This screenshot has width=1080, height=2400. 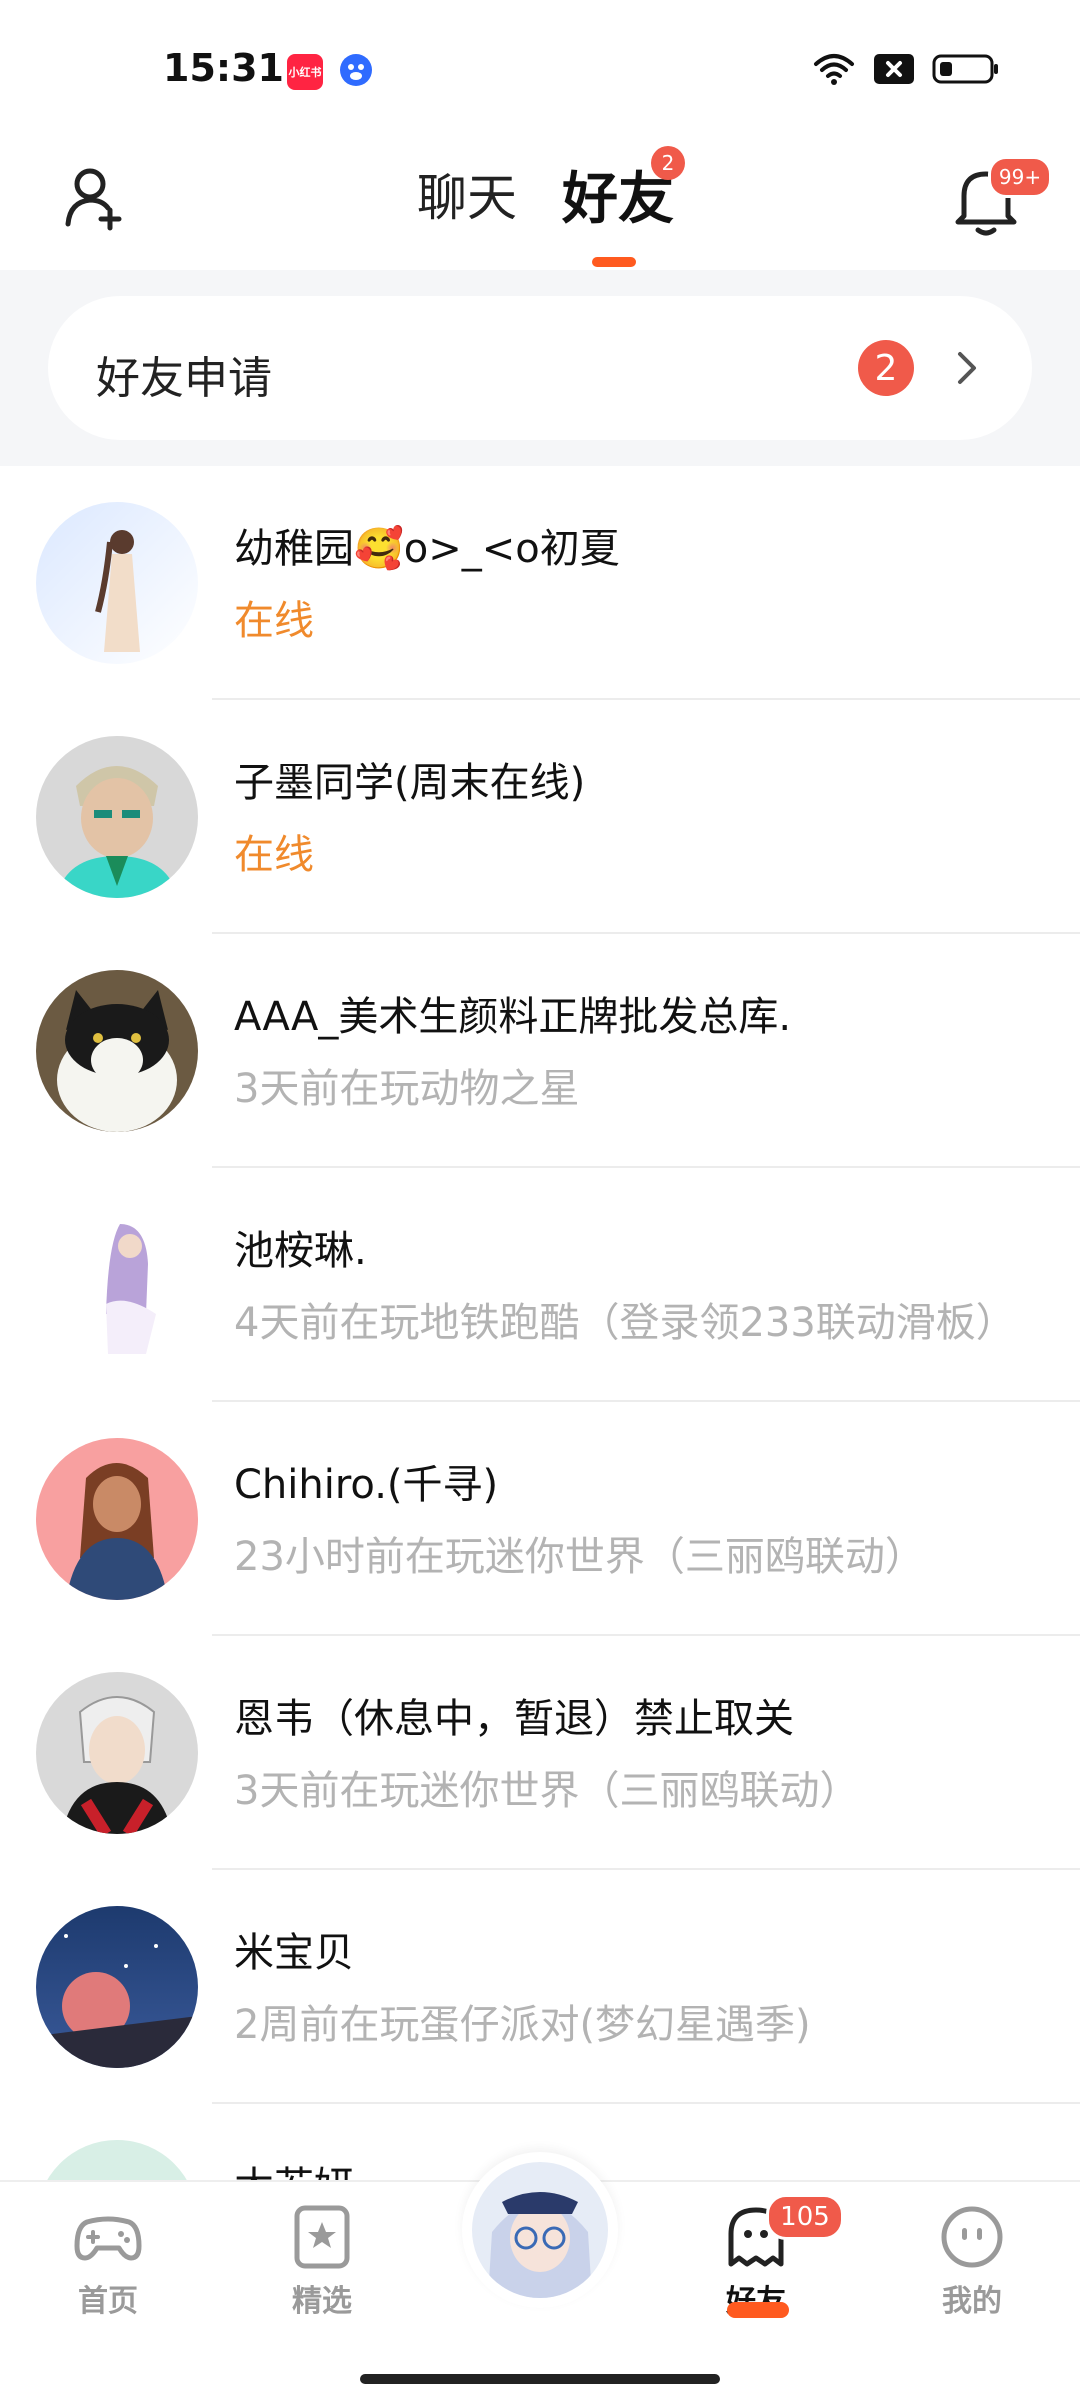 What do you see at coordinates (322, 2237) in the screenshot?
I see `star-bookmark-icon` at bounding box center [322, 2237].